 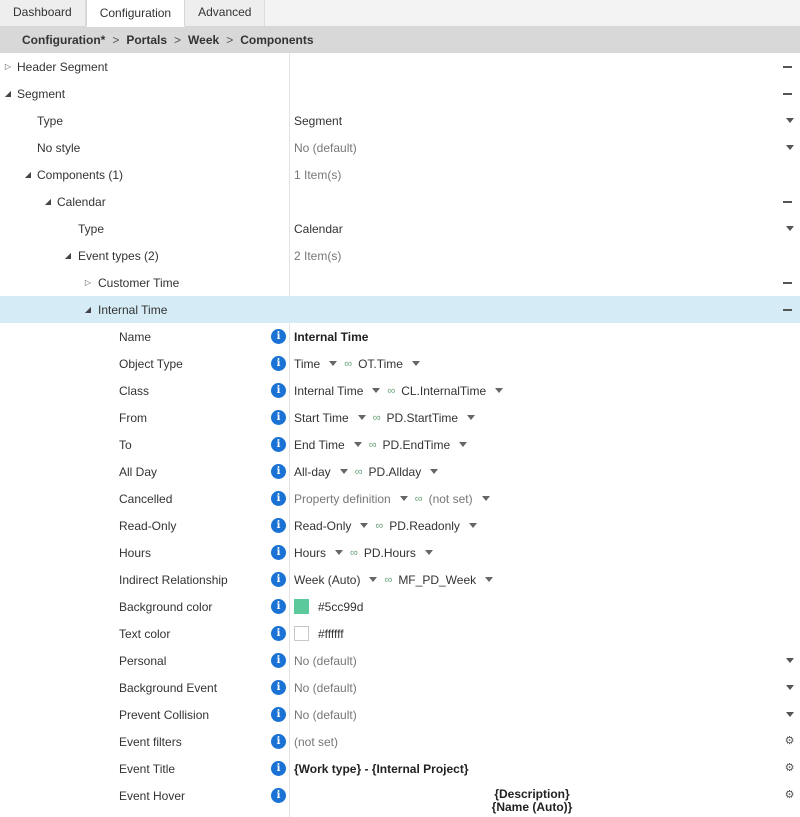 I want to click on tree-row-segment: ◢ Segment, so click(x=400, y=93).